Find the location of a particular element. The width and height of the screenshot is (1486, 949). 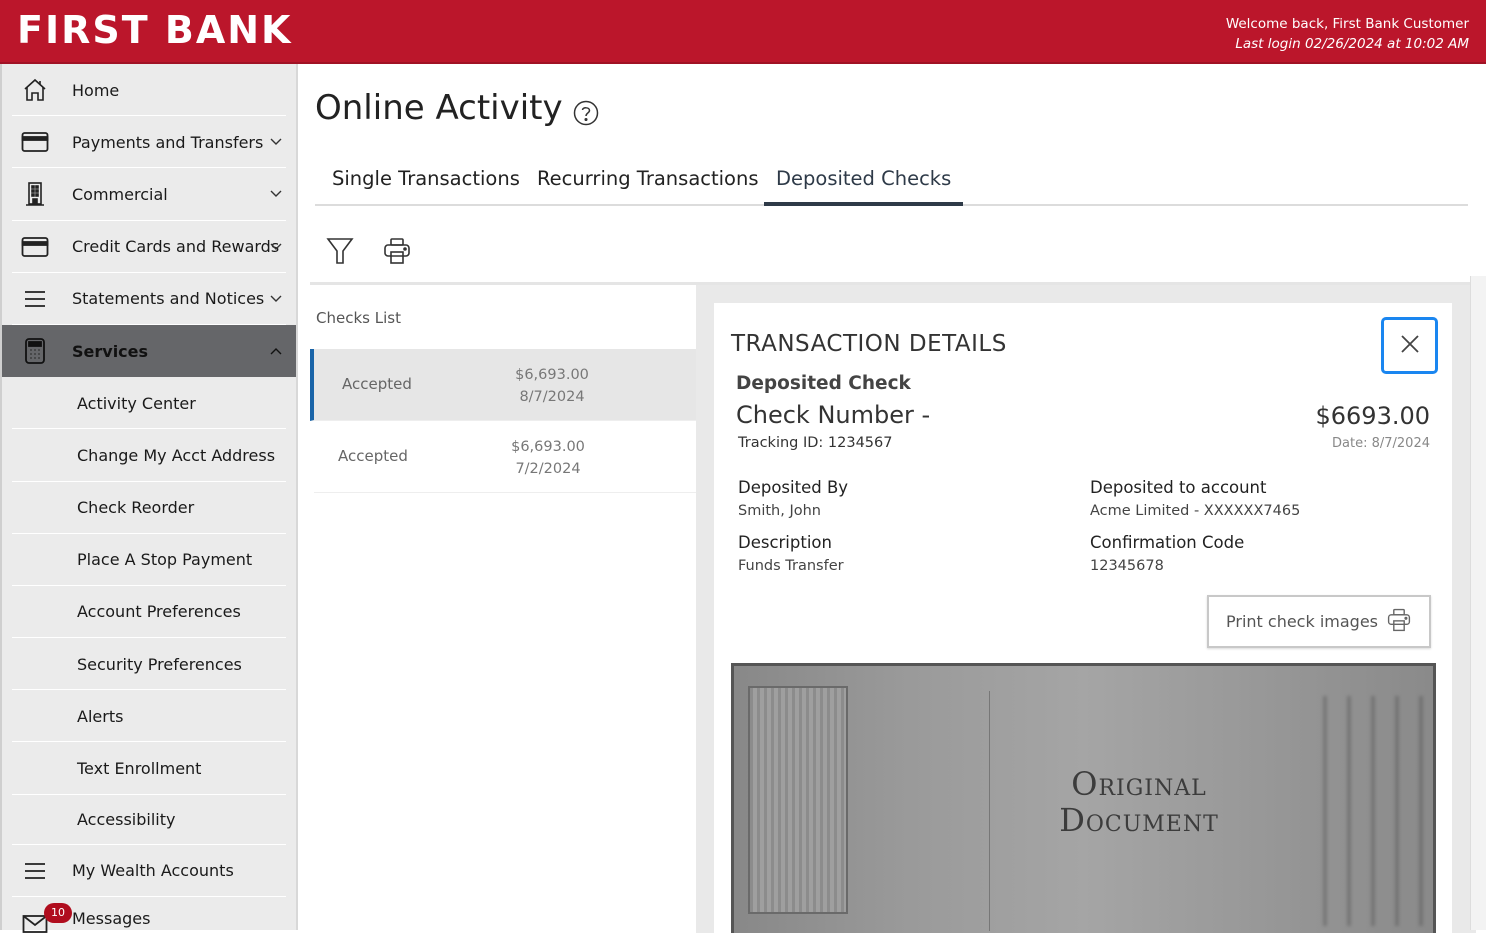

sidebar-item-payments: Payments and Transfers is located at coordinates (149, 142).